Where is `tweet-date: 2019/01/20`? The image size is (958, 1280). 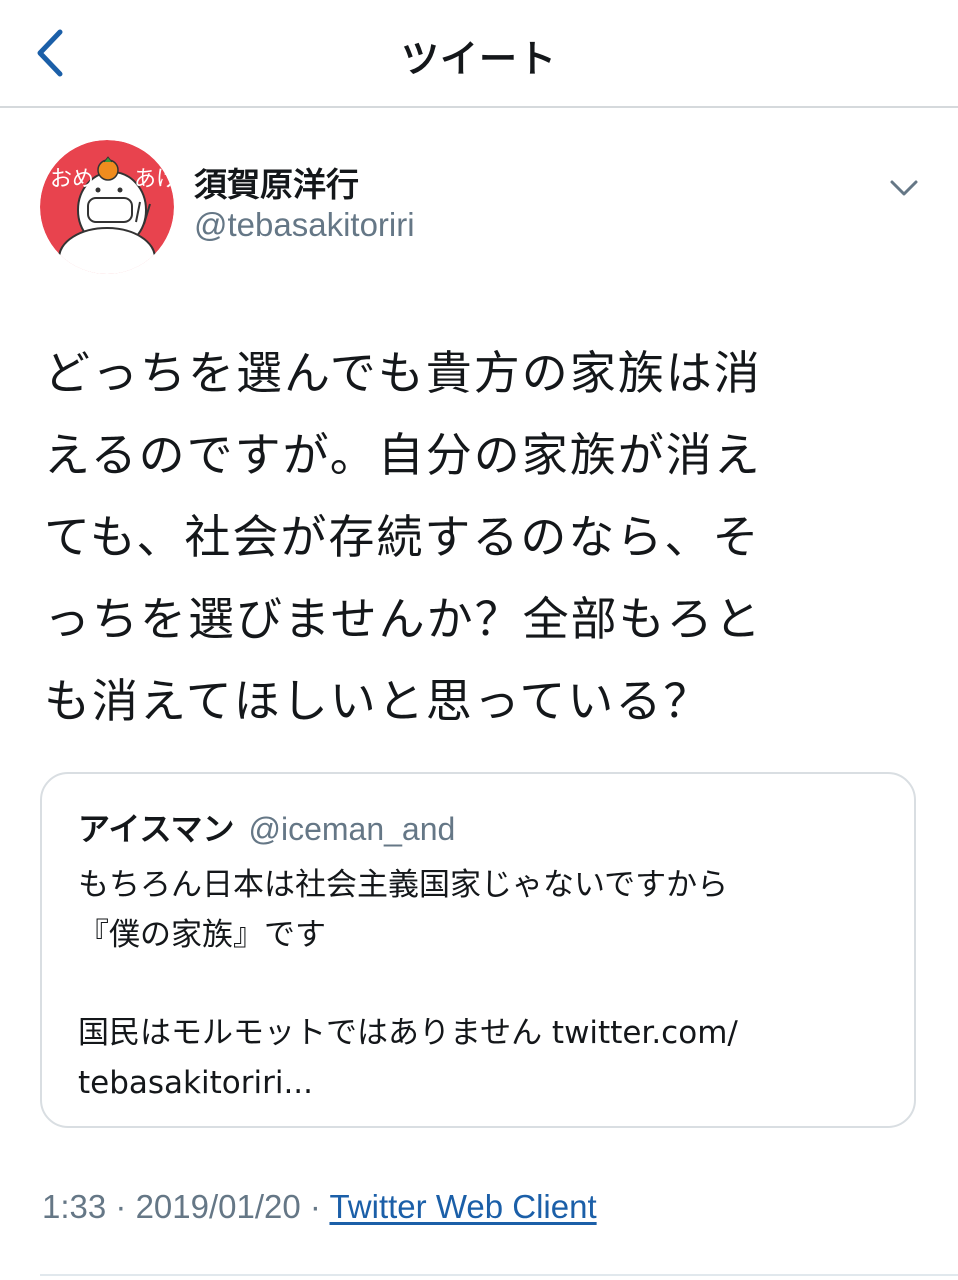 tweet-date: 2019/01/20 is located at coordinates (218, 1206).